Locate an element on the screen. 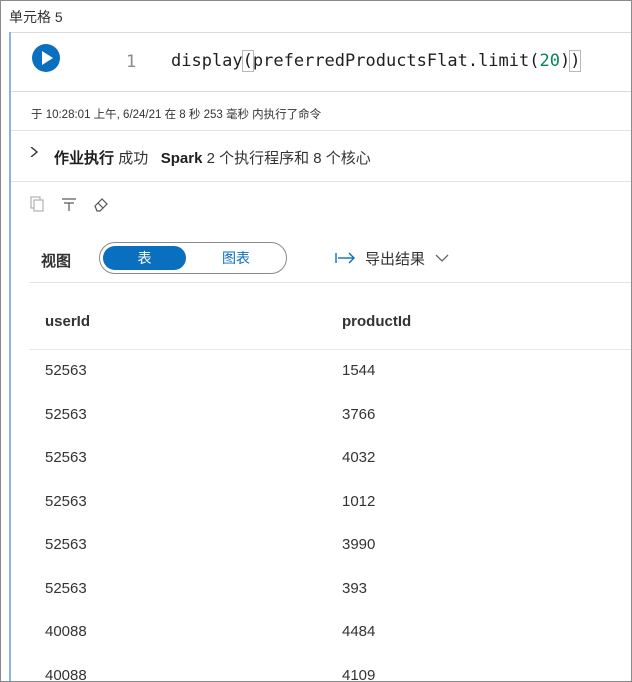  cell-productid: 4484 is located at coordinates (359, 631).